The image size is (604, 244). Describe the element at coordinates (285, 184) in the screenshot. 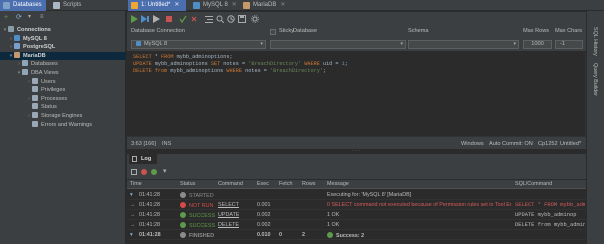

I see `column-header: Fetch` at that location.